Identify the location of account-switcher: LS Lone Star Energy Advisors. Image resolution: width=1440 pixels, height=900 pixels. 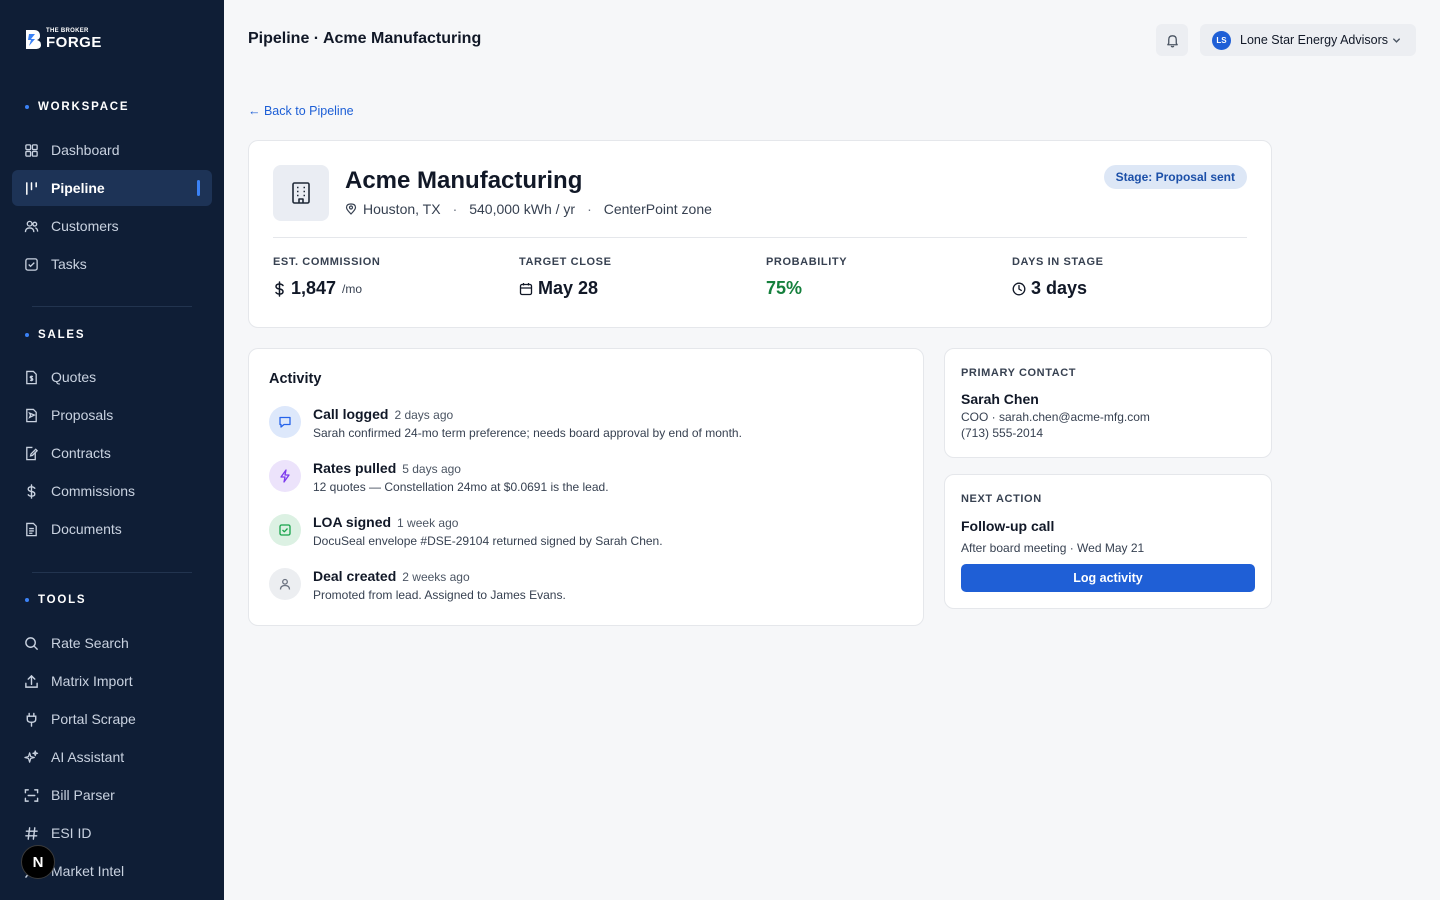
(1308, 40).